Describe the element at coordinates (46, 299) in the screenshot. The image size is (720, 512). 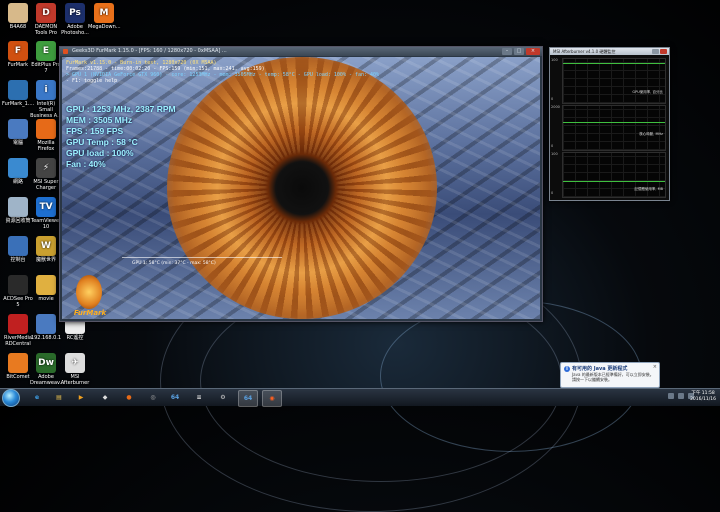
I see `desktop-shortcut-label: movie` at that location.